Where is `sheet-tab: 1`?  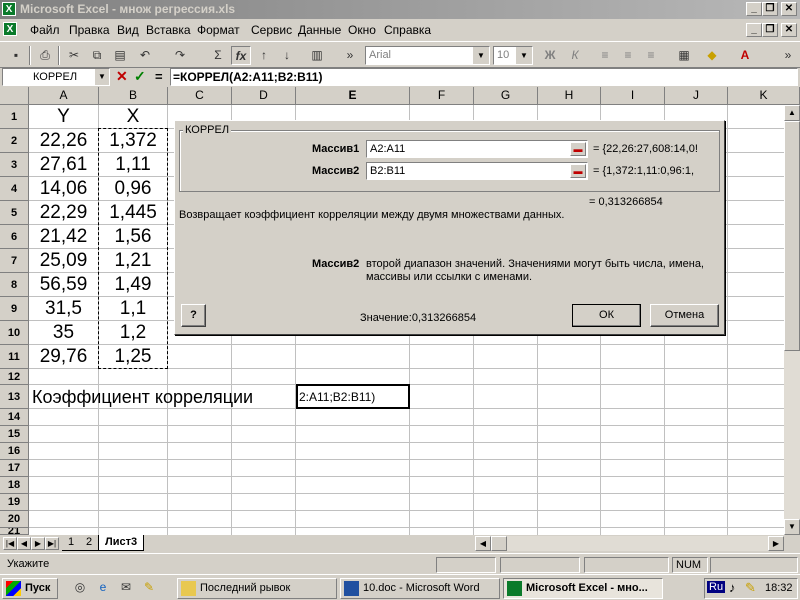
sheet-tab: 1 is located at coordinates (71, 543).